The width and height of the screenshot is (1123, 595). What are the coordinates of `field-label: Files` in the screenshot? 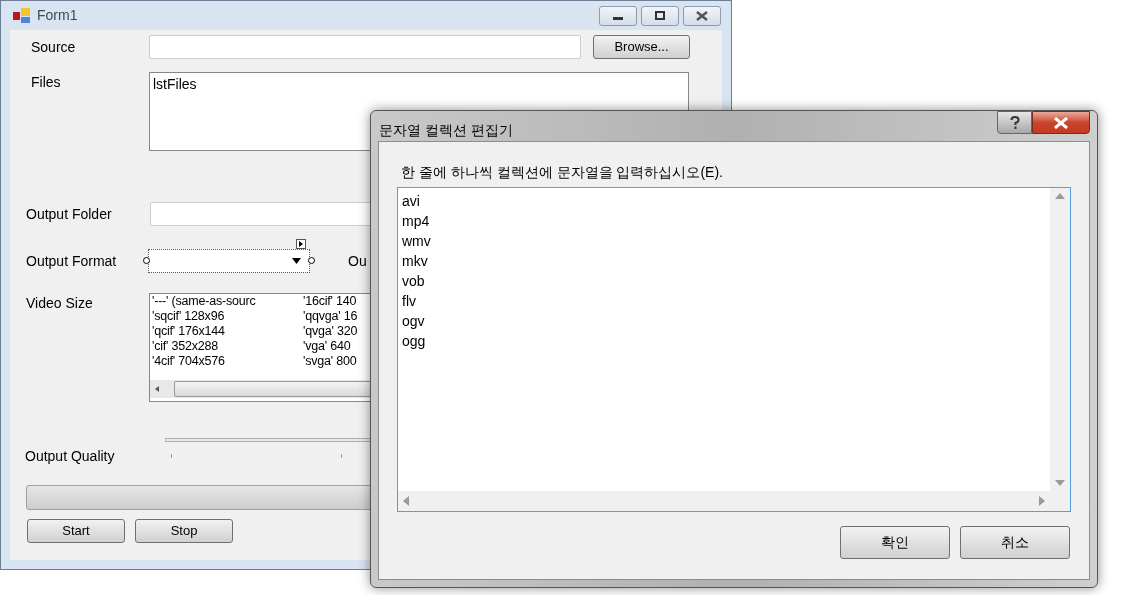 It's located at (46, 82).